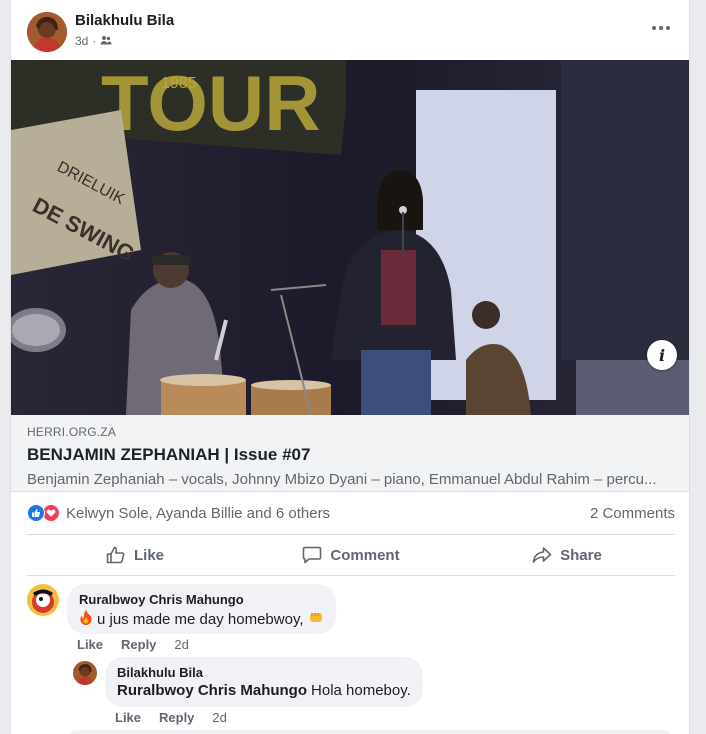  Describe the element at coordinates (581, 555) in the screenshot. I see `share-label: Share` at that location.